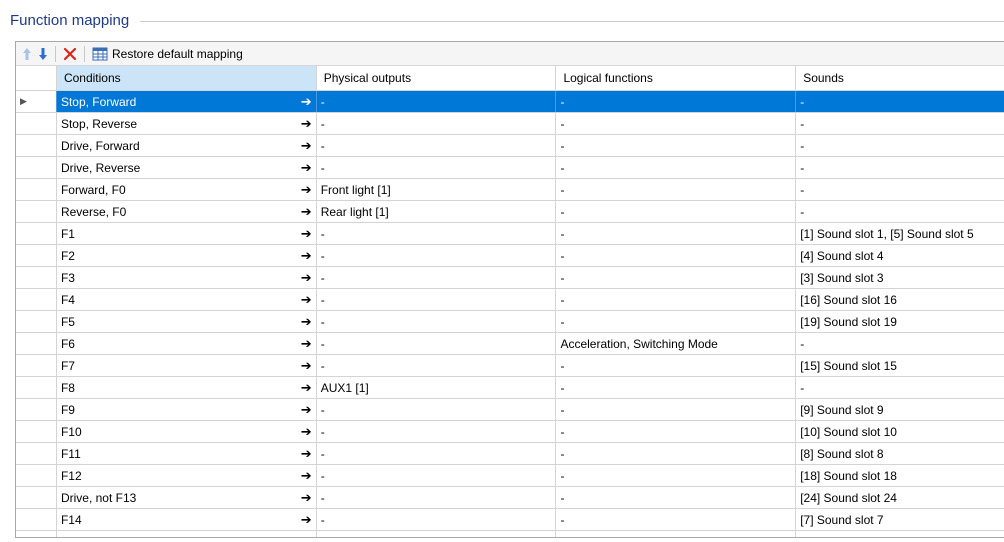 The height and width of the screenshot is (542, 1004). I want to click on condition-cell: F9 ➔, so click(187, 409).